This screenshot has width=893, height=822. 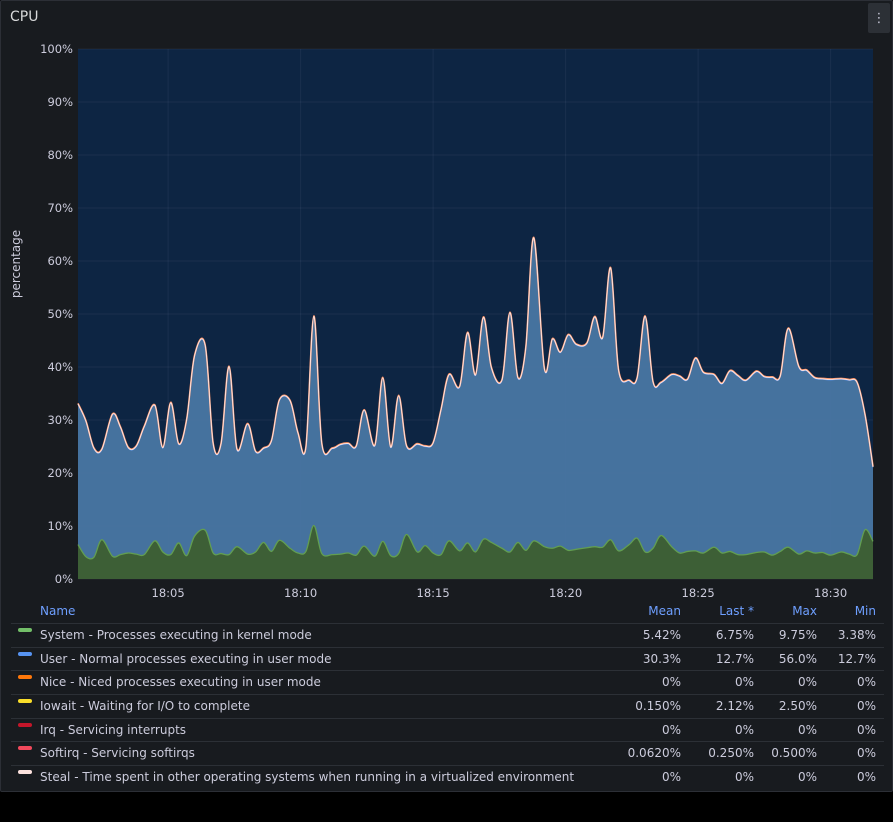 What do you see at coordinates (731, 753) in the screenshot?
I see `legend-last-value: 0.250%` at bounding box center [731, 753].